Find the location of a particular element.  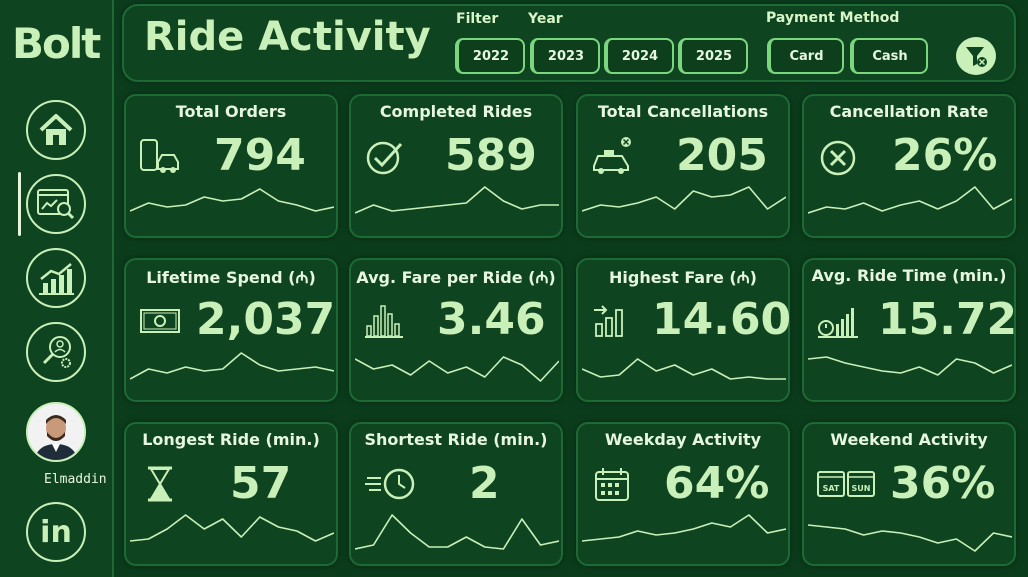

dashboard-search-icon is located at coordinates (56, 204).